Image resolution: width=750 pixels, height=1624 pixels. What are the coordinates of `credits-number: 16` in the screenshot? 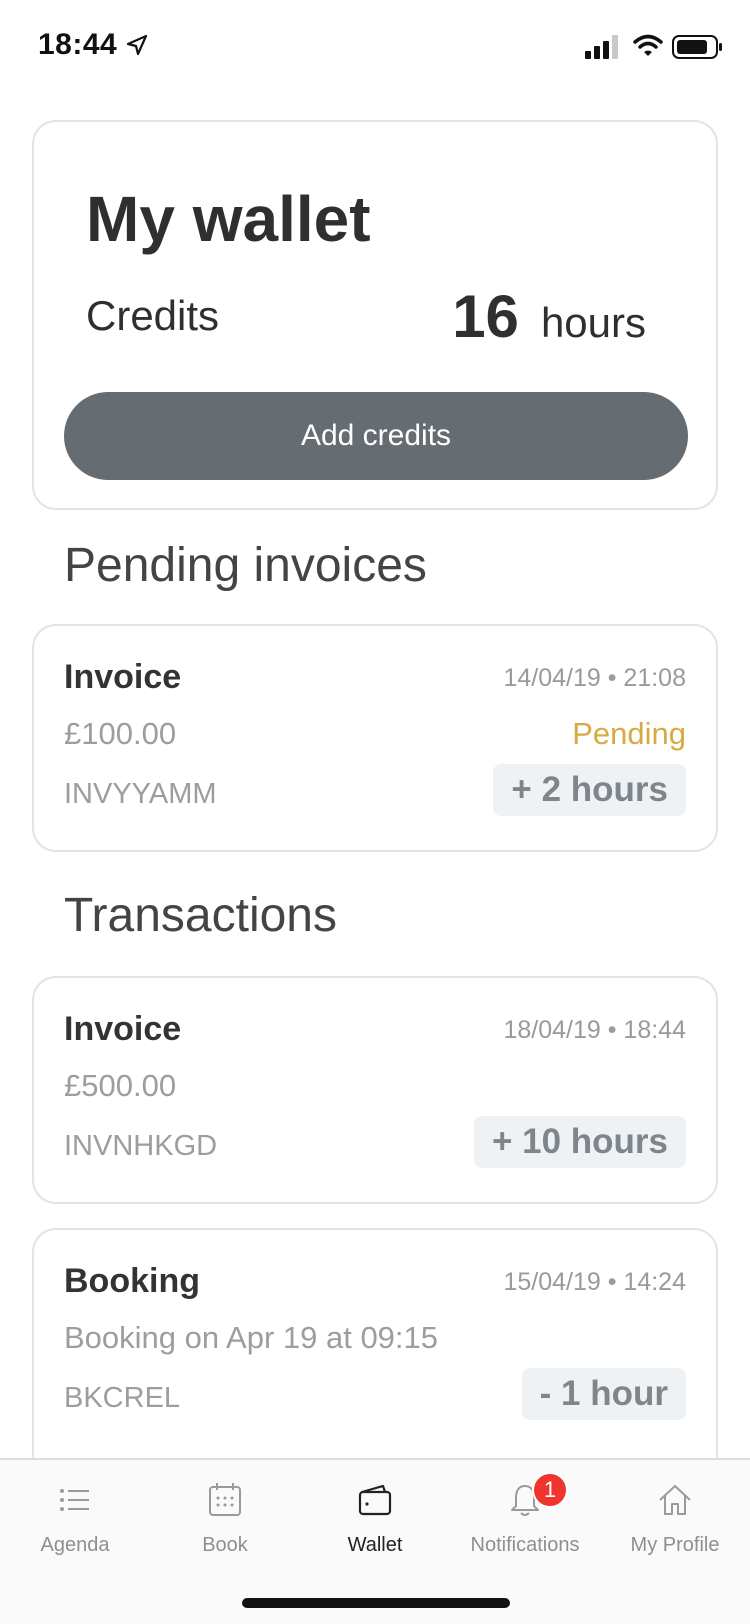 It's located at (485, 316).